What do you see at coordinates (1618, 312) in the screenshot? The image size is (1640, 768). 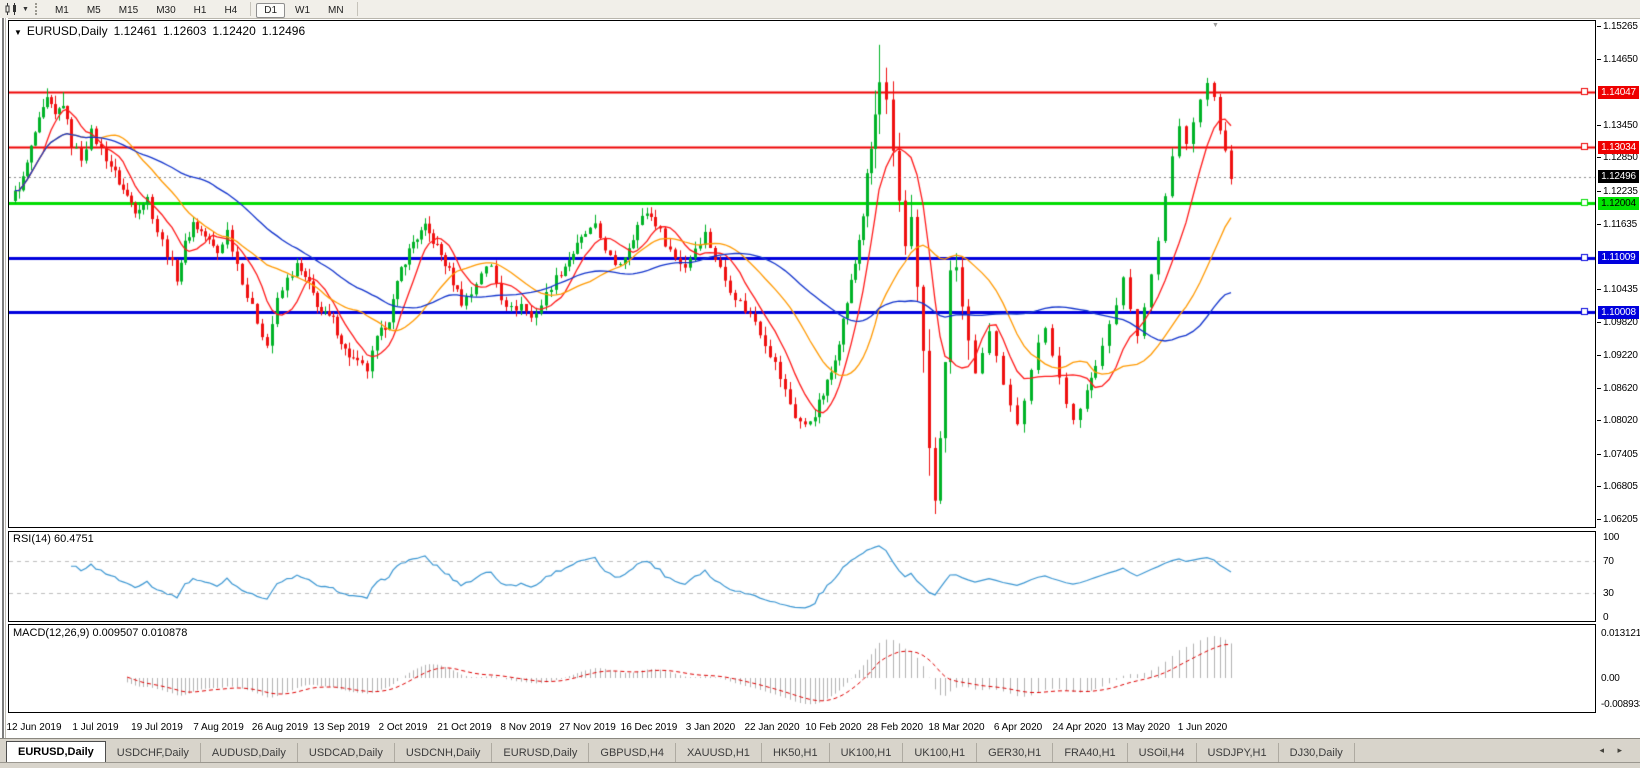 I see `price-level-badge: 1.10008` at bounding box center [1618, 312].